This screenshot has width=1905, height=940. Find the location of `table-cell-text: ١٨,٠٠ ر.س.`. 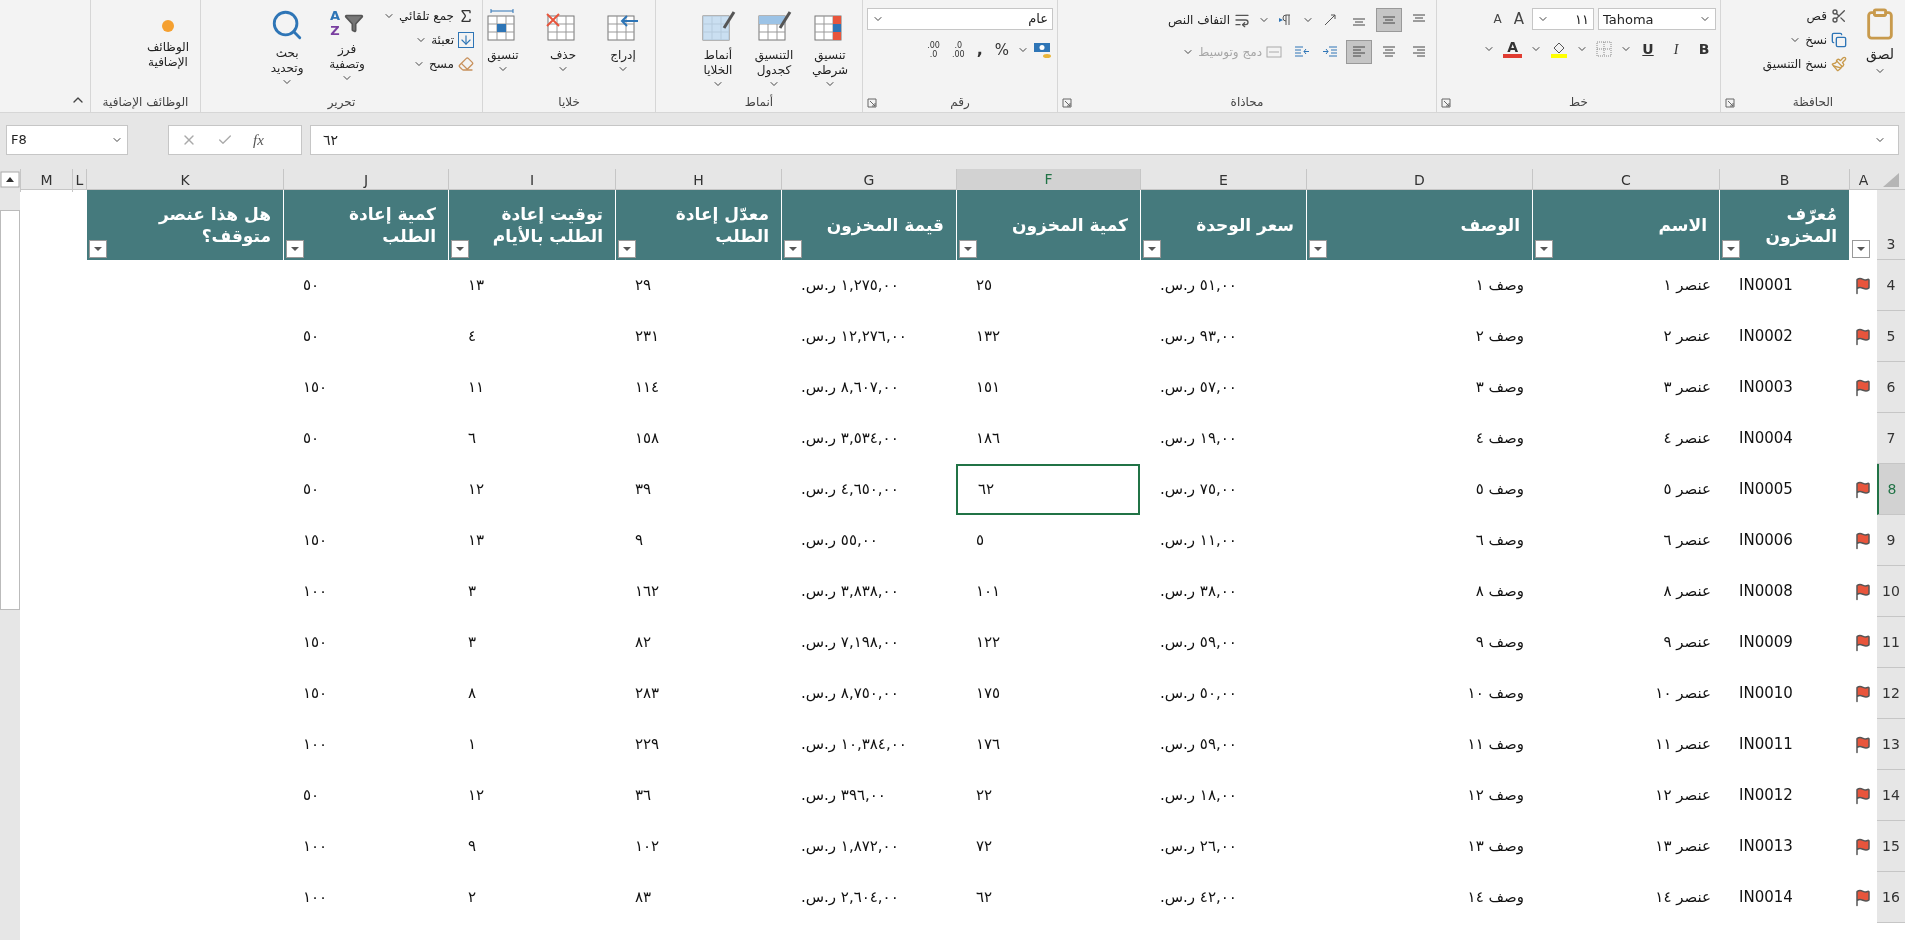

table-cell-text: ١٨,٠٠ ر.س. is located at coordinates (1198, 796).